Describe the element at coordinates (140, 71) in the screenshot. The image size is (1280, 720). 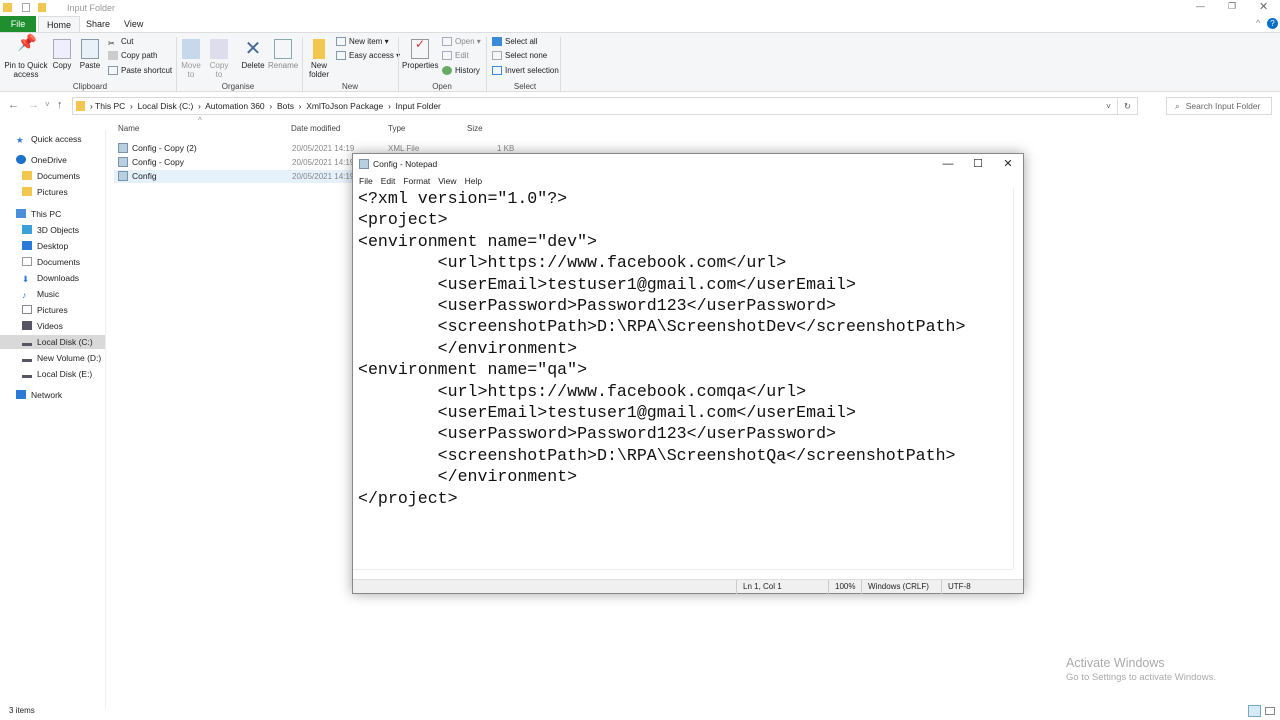
I see `paste-shortcut-button: Paste shortcut` at that location.